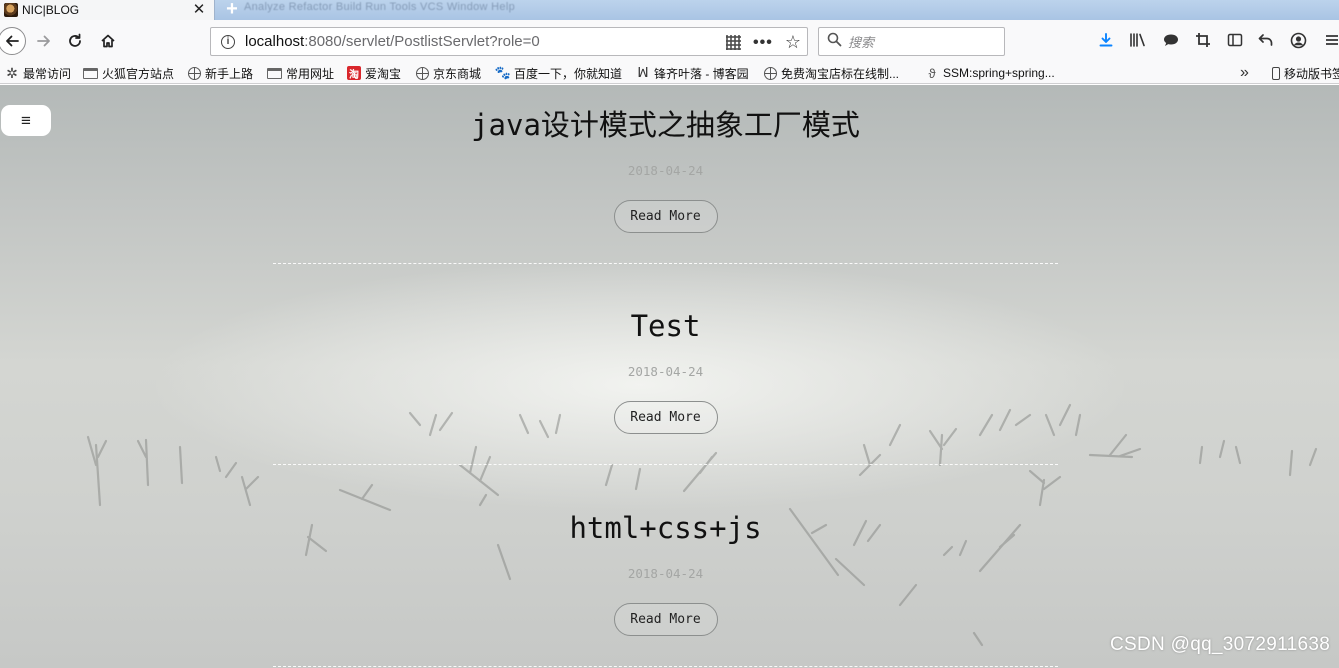  I want to click on bookmark-jd: 京东商城, so click(448, 73).